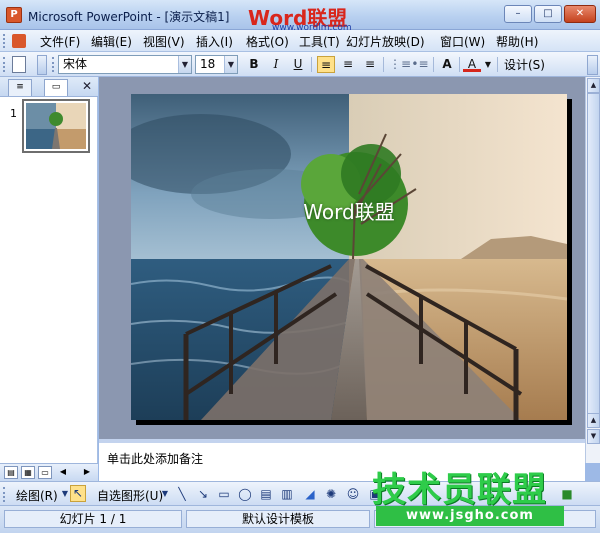  I want to click on underline-button: U, so click(298, 64).